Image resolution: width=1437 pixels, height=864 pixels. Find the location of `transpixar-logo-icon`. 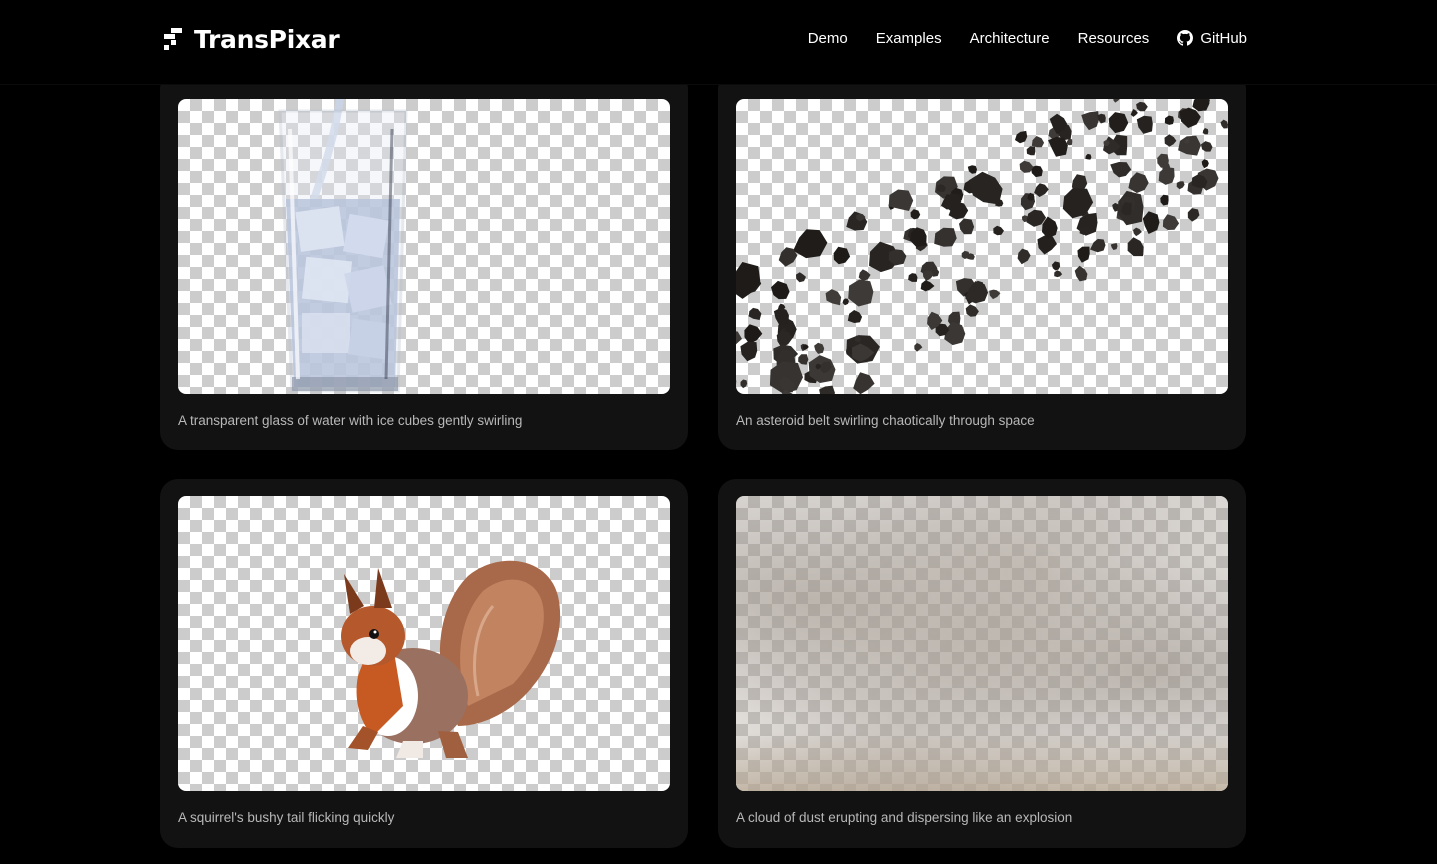

transpixar-logo-icon is located at coordinates (173, 39).